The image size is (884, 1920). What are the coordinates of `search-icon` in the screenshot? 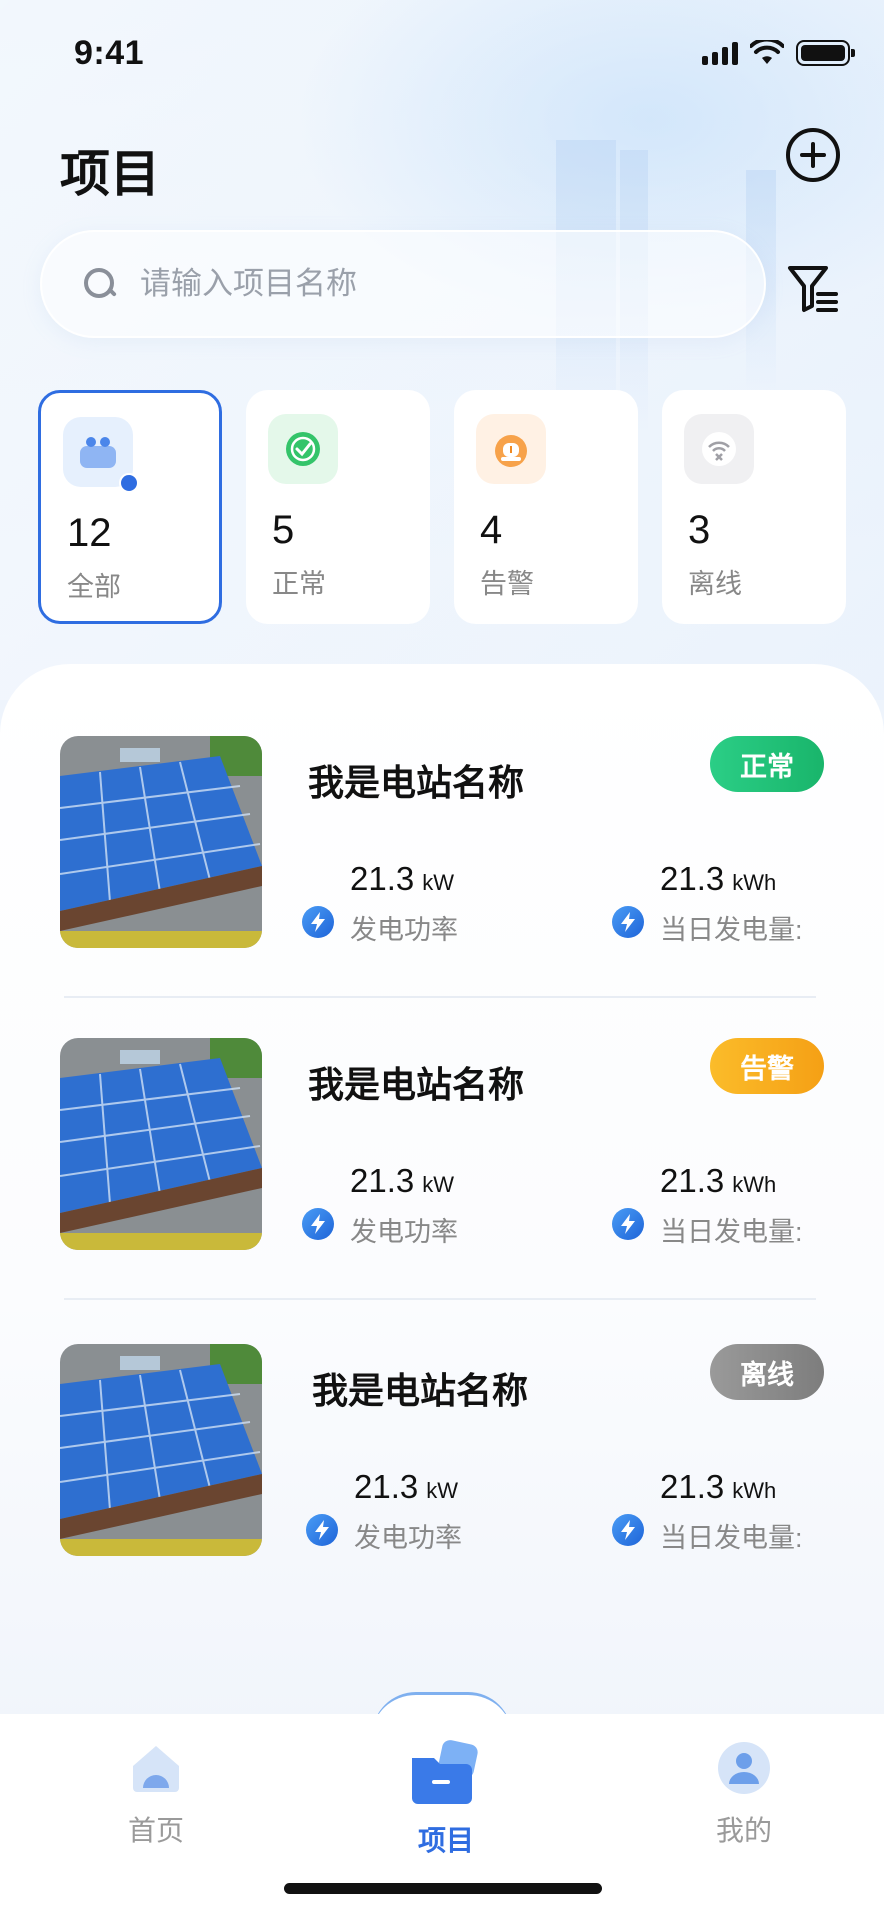 It's located at (100, 284).